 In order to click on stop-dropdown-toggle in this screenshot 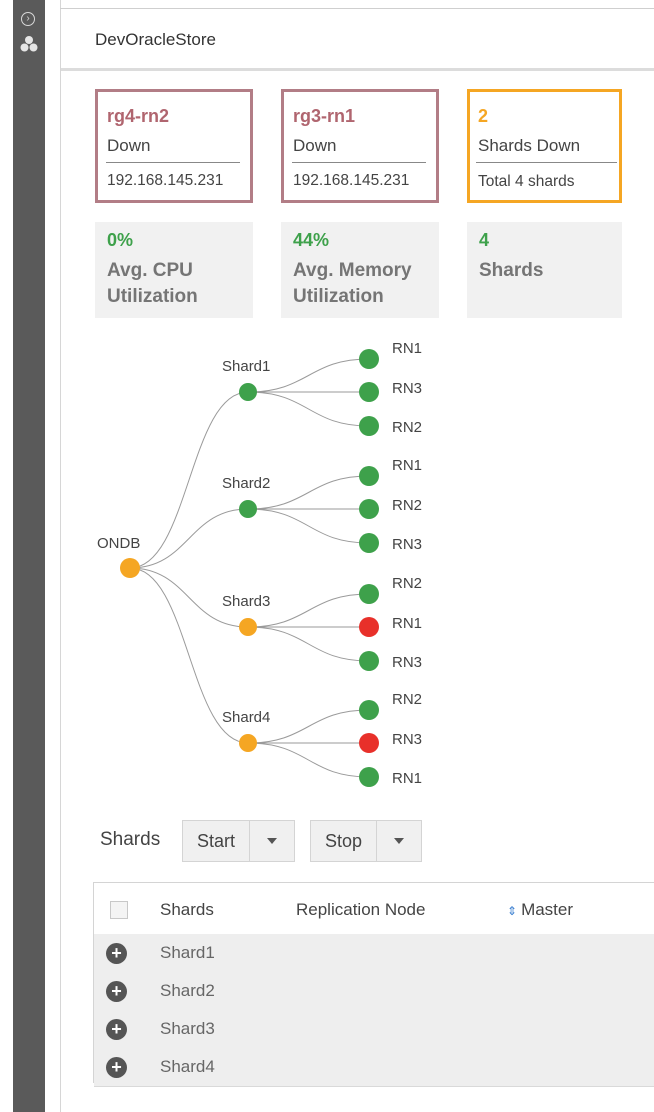, I will do `click(399, 841)`.